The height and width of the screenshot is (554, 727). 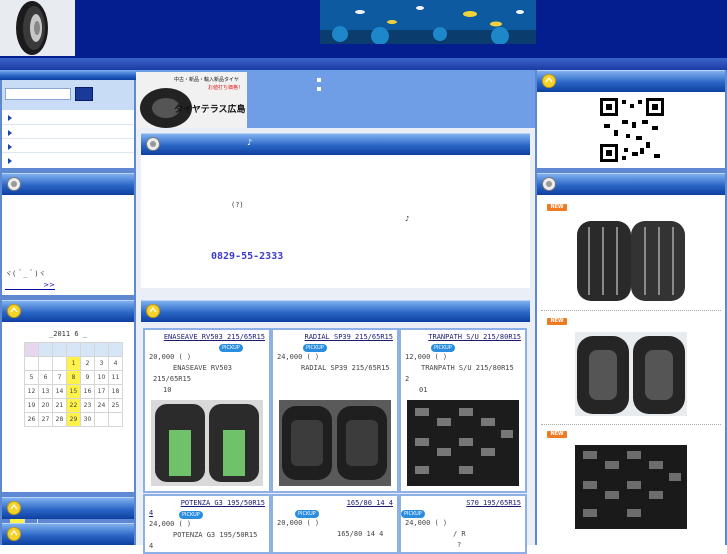 I want to click on calendar-row: 19 20 21 22 23 24 25, so click(x=73, y=405).